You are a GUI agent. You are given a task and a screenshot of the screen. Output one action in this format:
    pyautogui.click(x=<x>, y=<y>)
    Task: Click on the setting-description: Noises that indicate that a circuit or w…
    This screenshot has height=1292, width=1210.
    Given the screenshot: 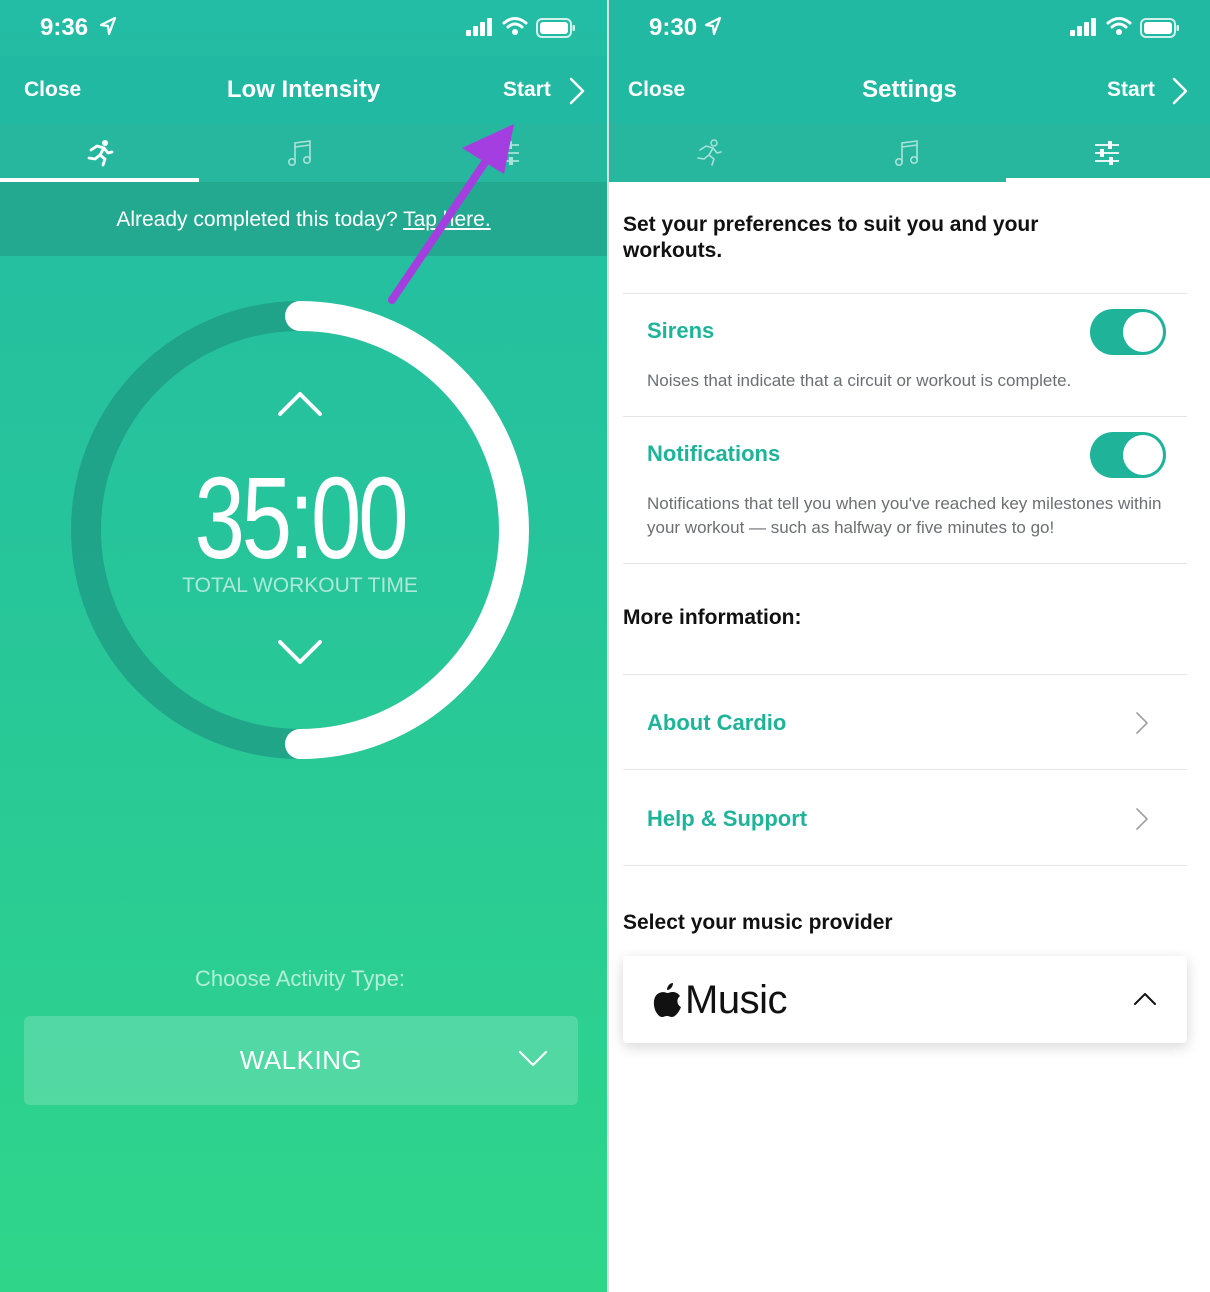 What is the action you would take?
    pyautogui.click(x=859, y=380)
    